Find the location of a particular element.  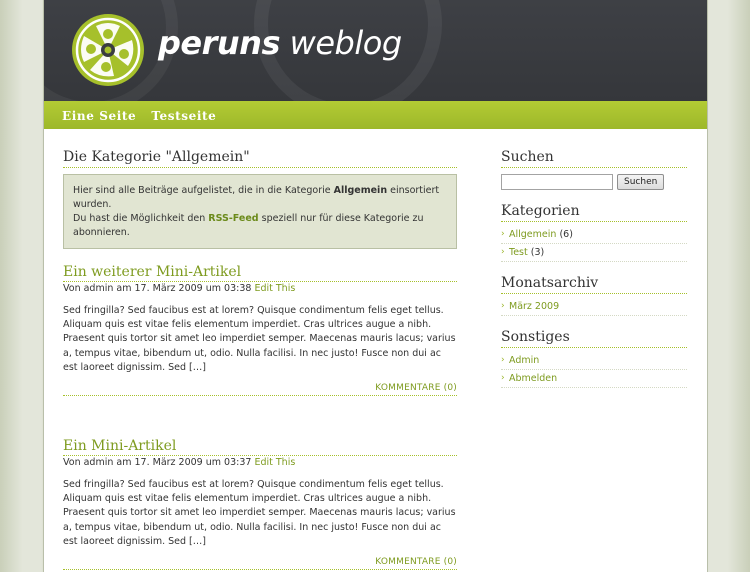

search-widget: Suchen Suchen is located at coordinates (594, 169).